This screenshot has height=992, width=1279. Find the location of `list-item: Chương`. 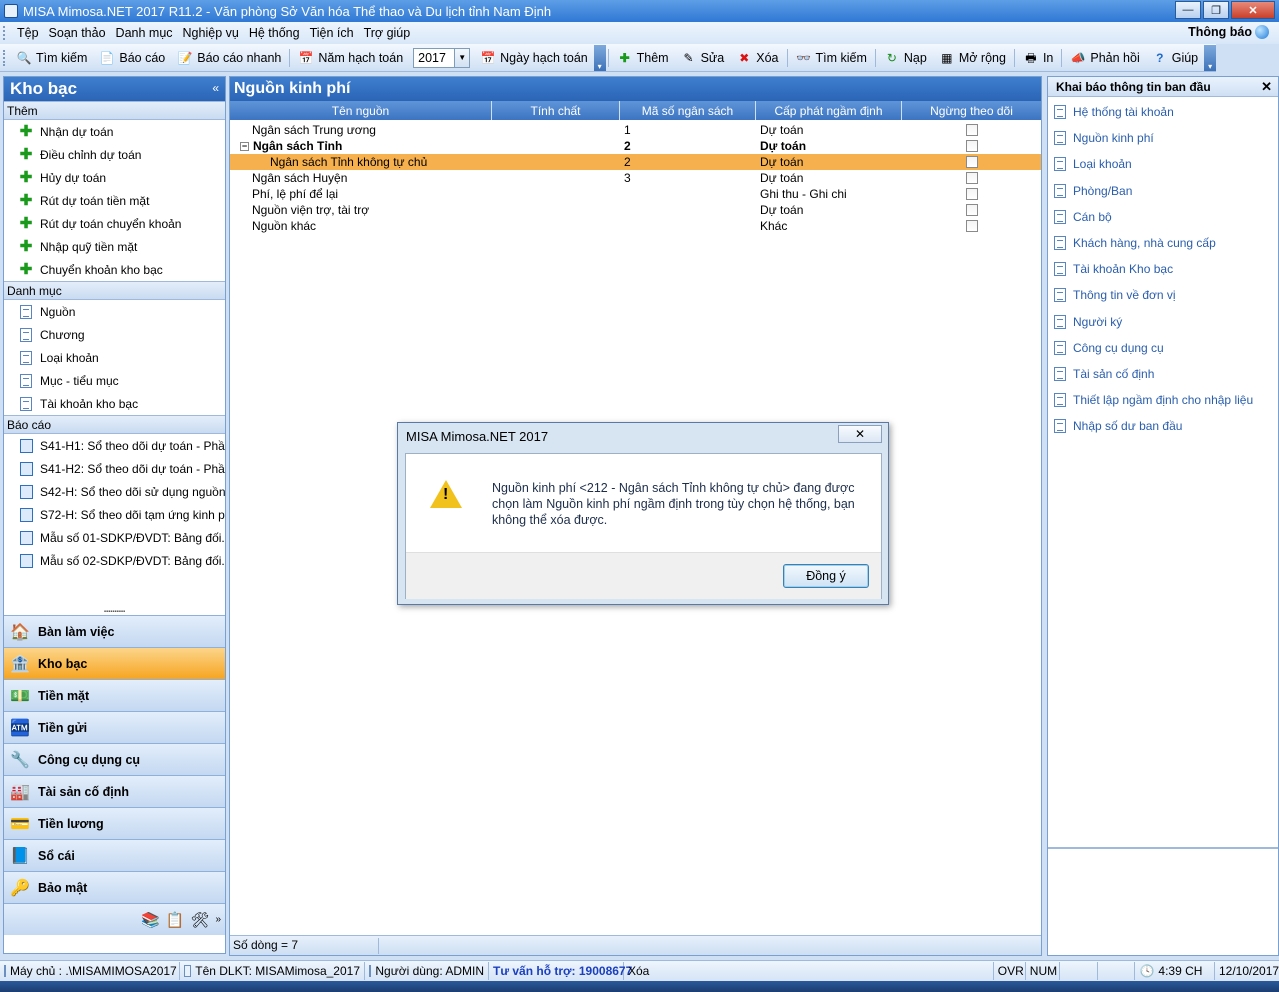

list-item: Chương is located at coordinates (114, 334).